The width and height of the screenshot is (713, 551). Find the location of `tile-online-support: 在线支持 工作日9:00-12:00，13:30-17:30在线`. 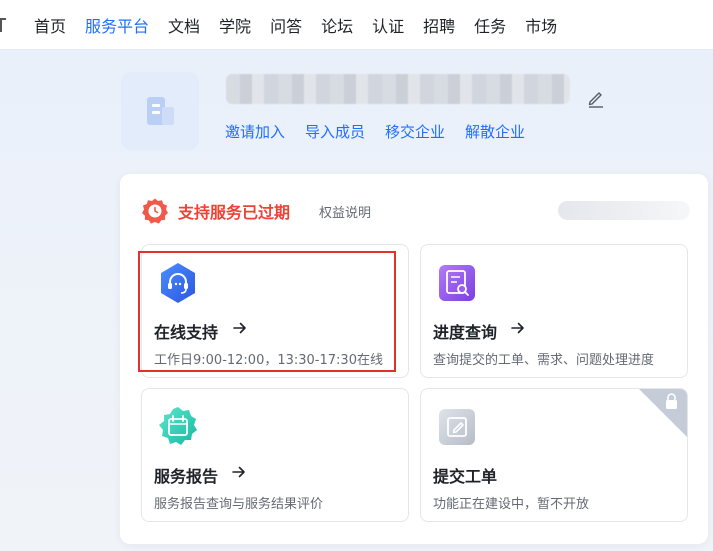

tile-online-support: 在线支持 工作日9:00-12:00，13:30-17:30在线 is located at coordinates (275, 311).